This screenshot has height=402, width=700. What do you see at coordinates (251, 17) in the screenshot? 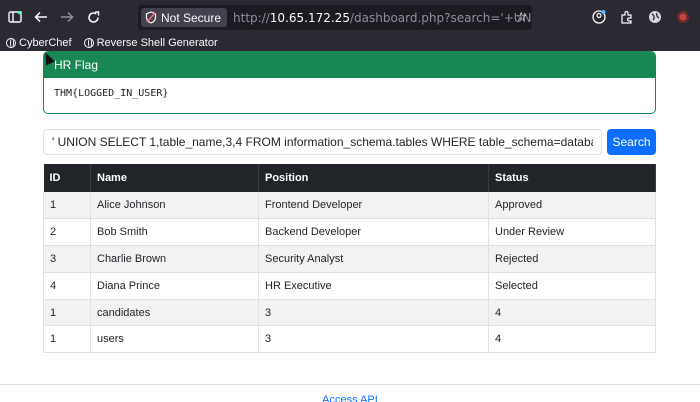
I see `url-prefix: http://` at bounding box center [251, 17].